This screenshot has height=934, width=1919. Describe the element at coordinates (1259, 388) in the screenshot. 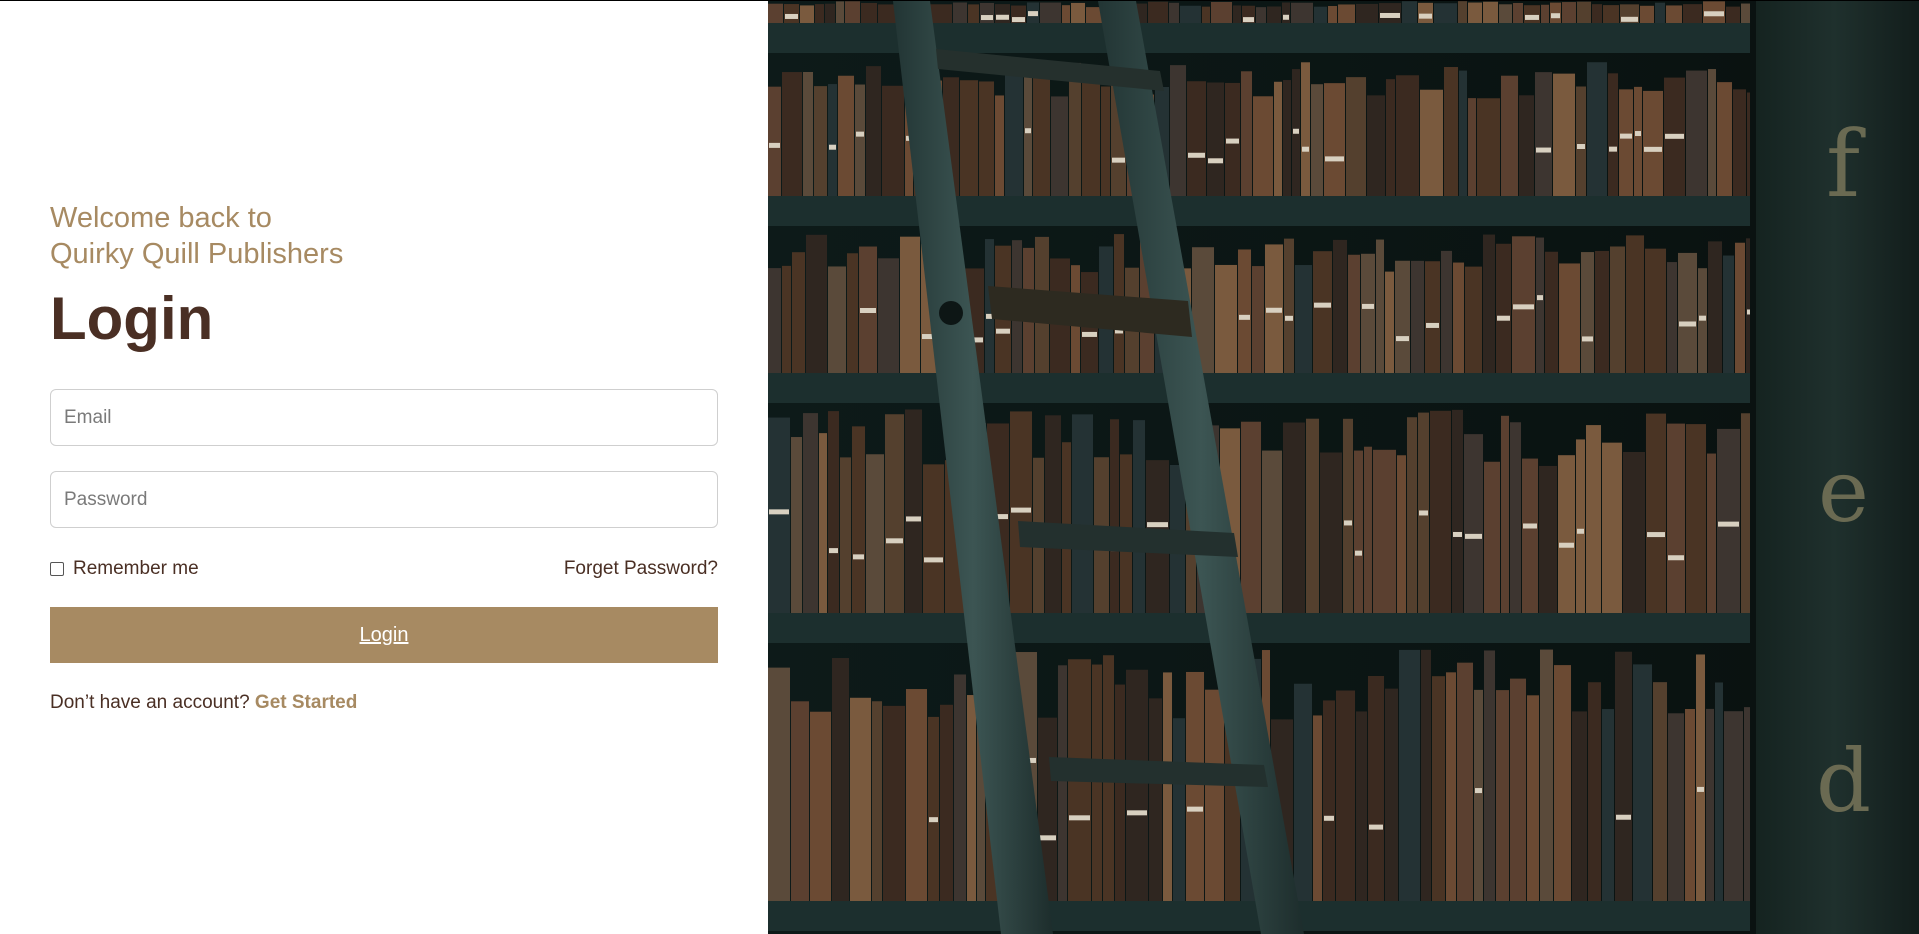

I see `shelf-board` at that location.